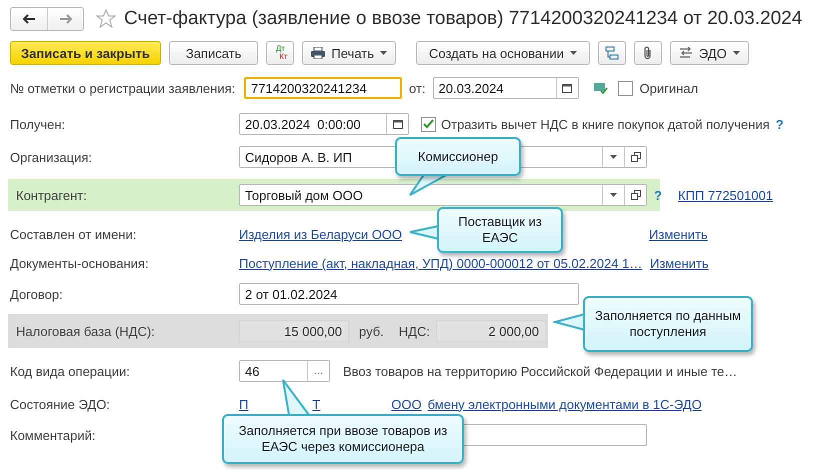 The image size is (823, 470). What do you see at coordinates (37, 124) in the screenshot?
I see `field-label: Получен:` at bounding box center [37, 124].